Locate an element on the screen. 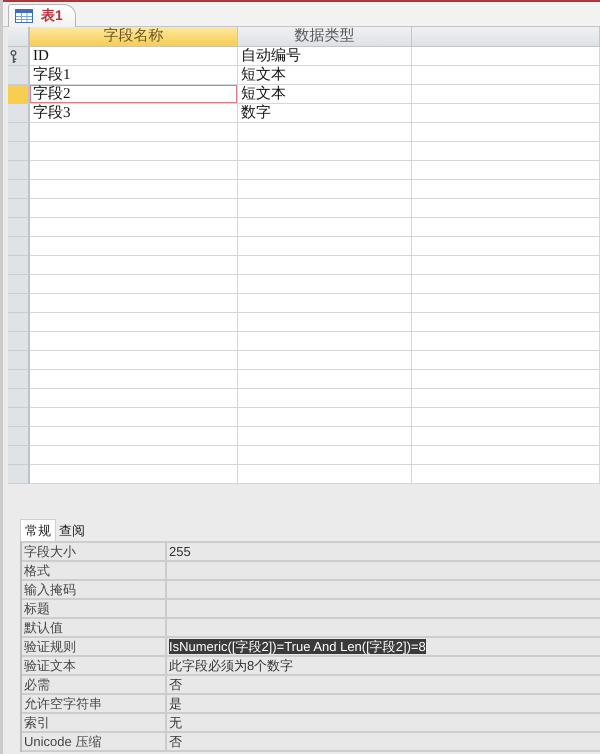  corner-cell is located at coordinates (19, 37).